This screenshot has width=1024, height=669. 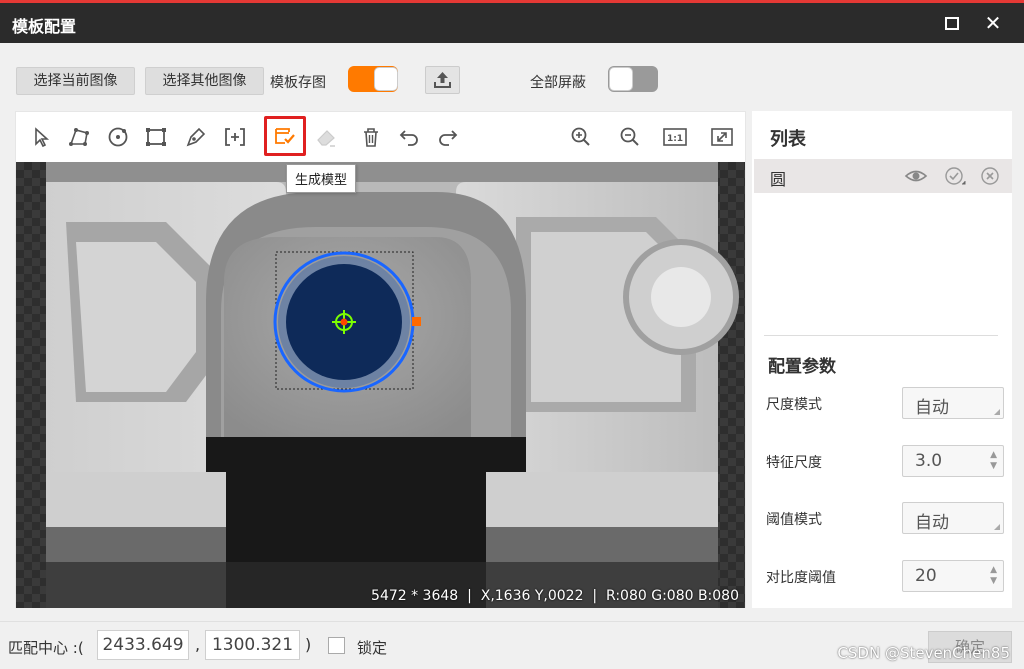 What do you see at coordinates (630, 137) in the screenshot?
I see `zoom-out-icon` at bounding box center [630, 137].